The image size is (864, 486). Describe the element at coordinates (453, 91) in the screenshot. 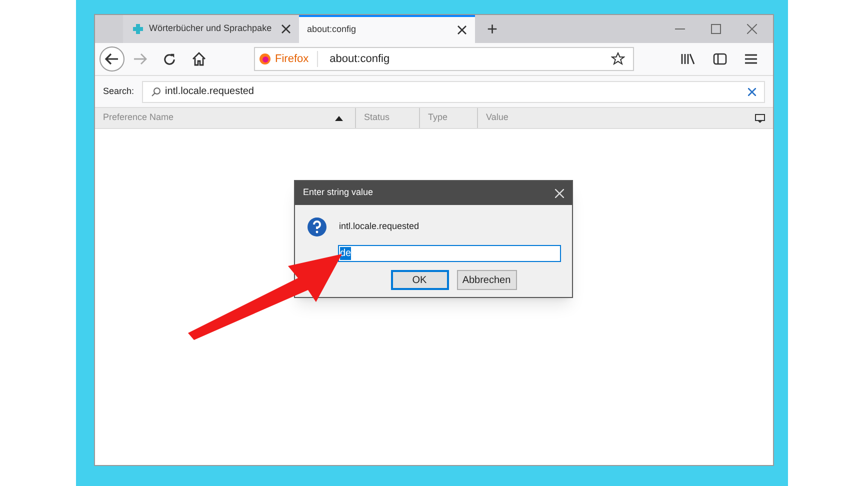

I see `search-field: intl.locale.requested` at that location.